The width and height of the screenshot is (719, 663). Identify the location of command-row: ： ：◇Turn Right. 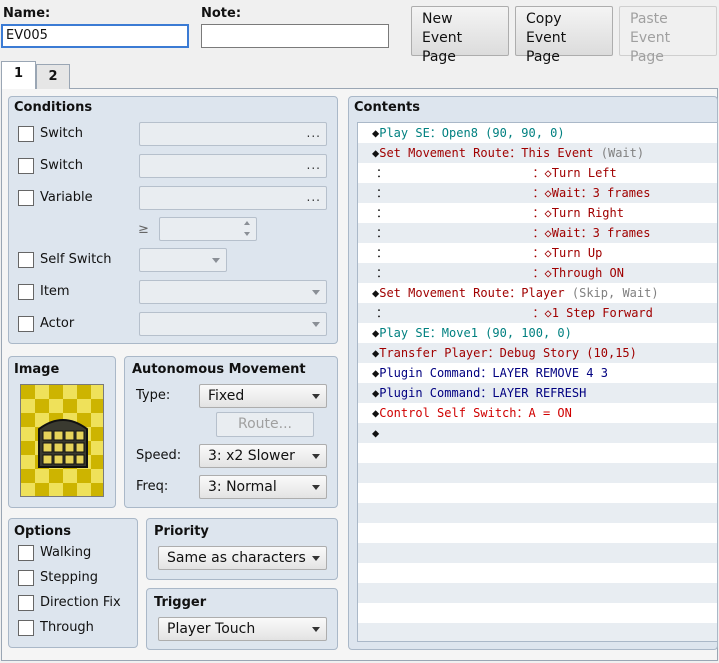
(537, 213).